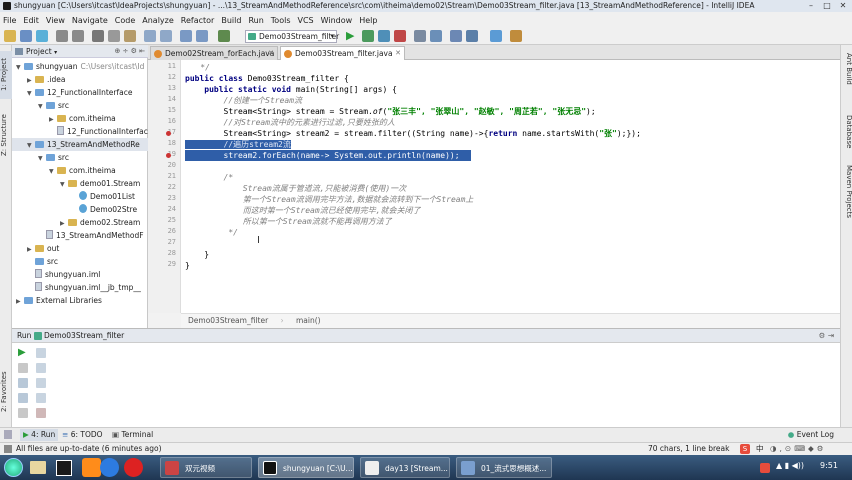 This screenshot has width=852, height=480. What do you see at coordinates (82, 435) in the screenshot?
I see `todo-tool-tab: ≡ 6: TODO` at bounding box center [82, 435].